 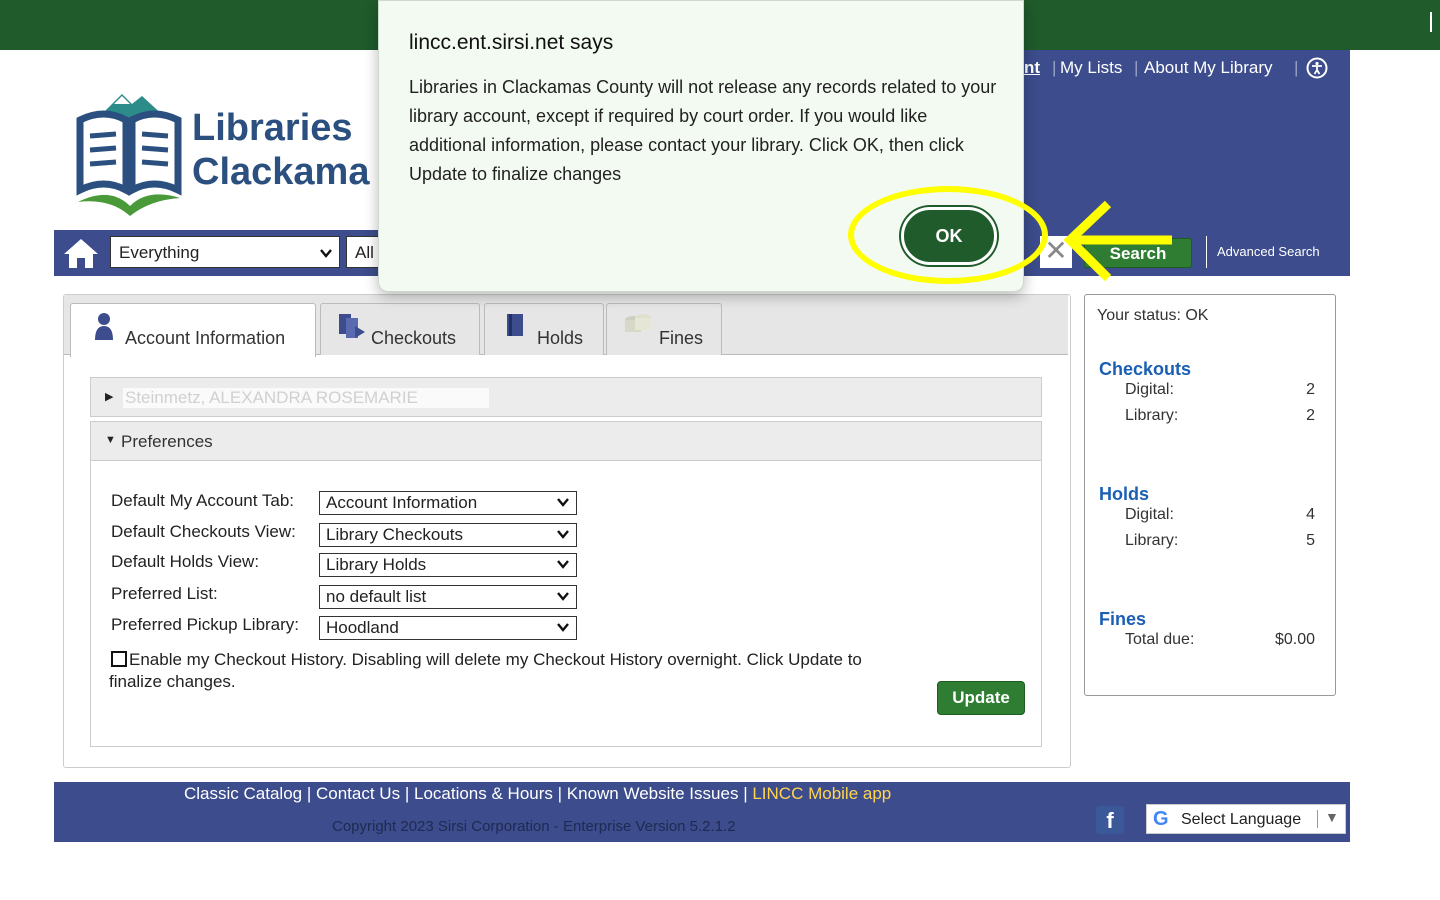 I want to click on contact-us-link: Contact Us, so click(x=358, y=793).